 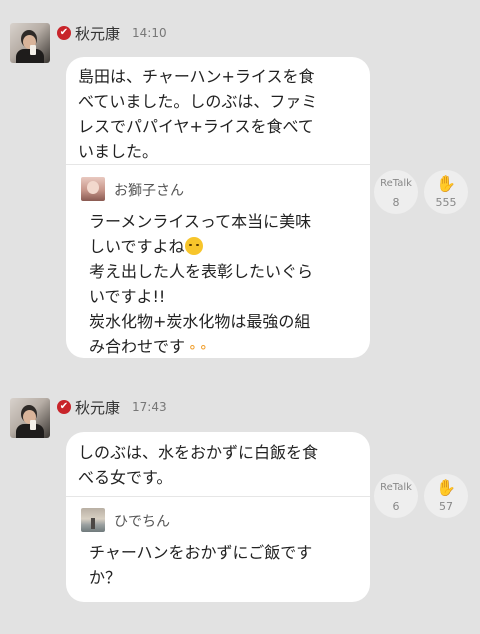 What do you see at coordinates (396, 202) in the screenshot?
I see `retalk-count: 8` at bounding box center [396, 202].